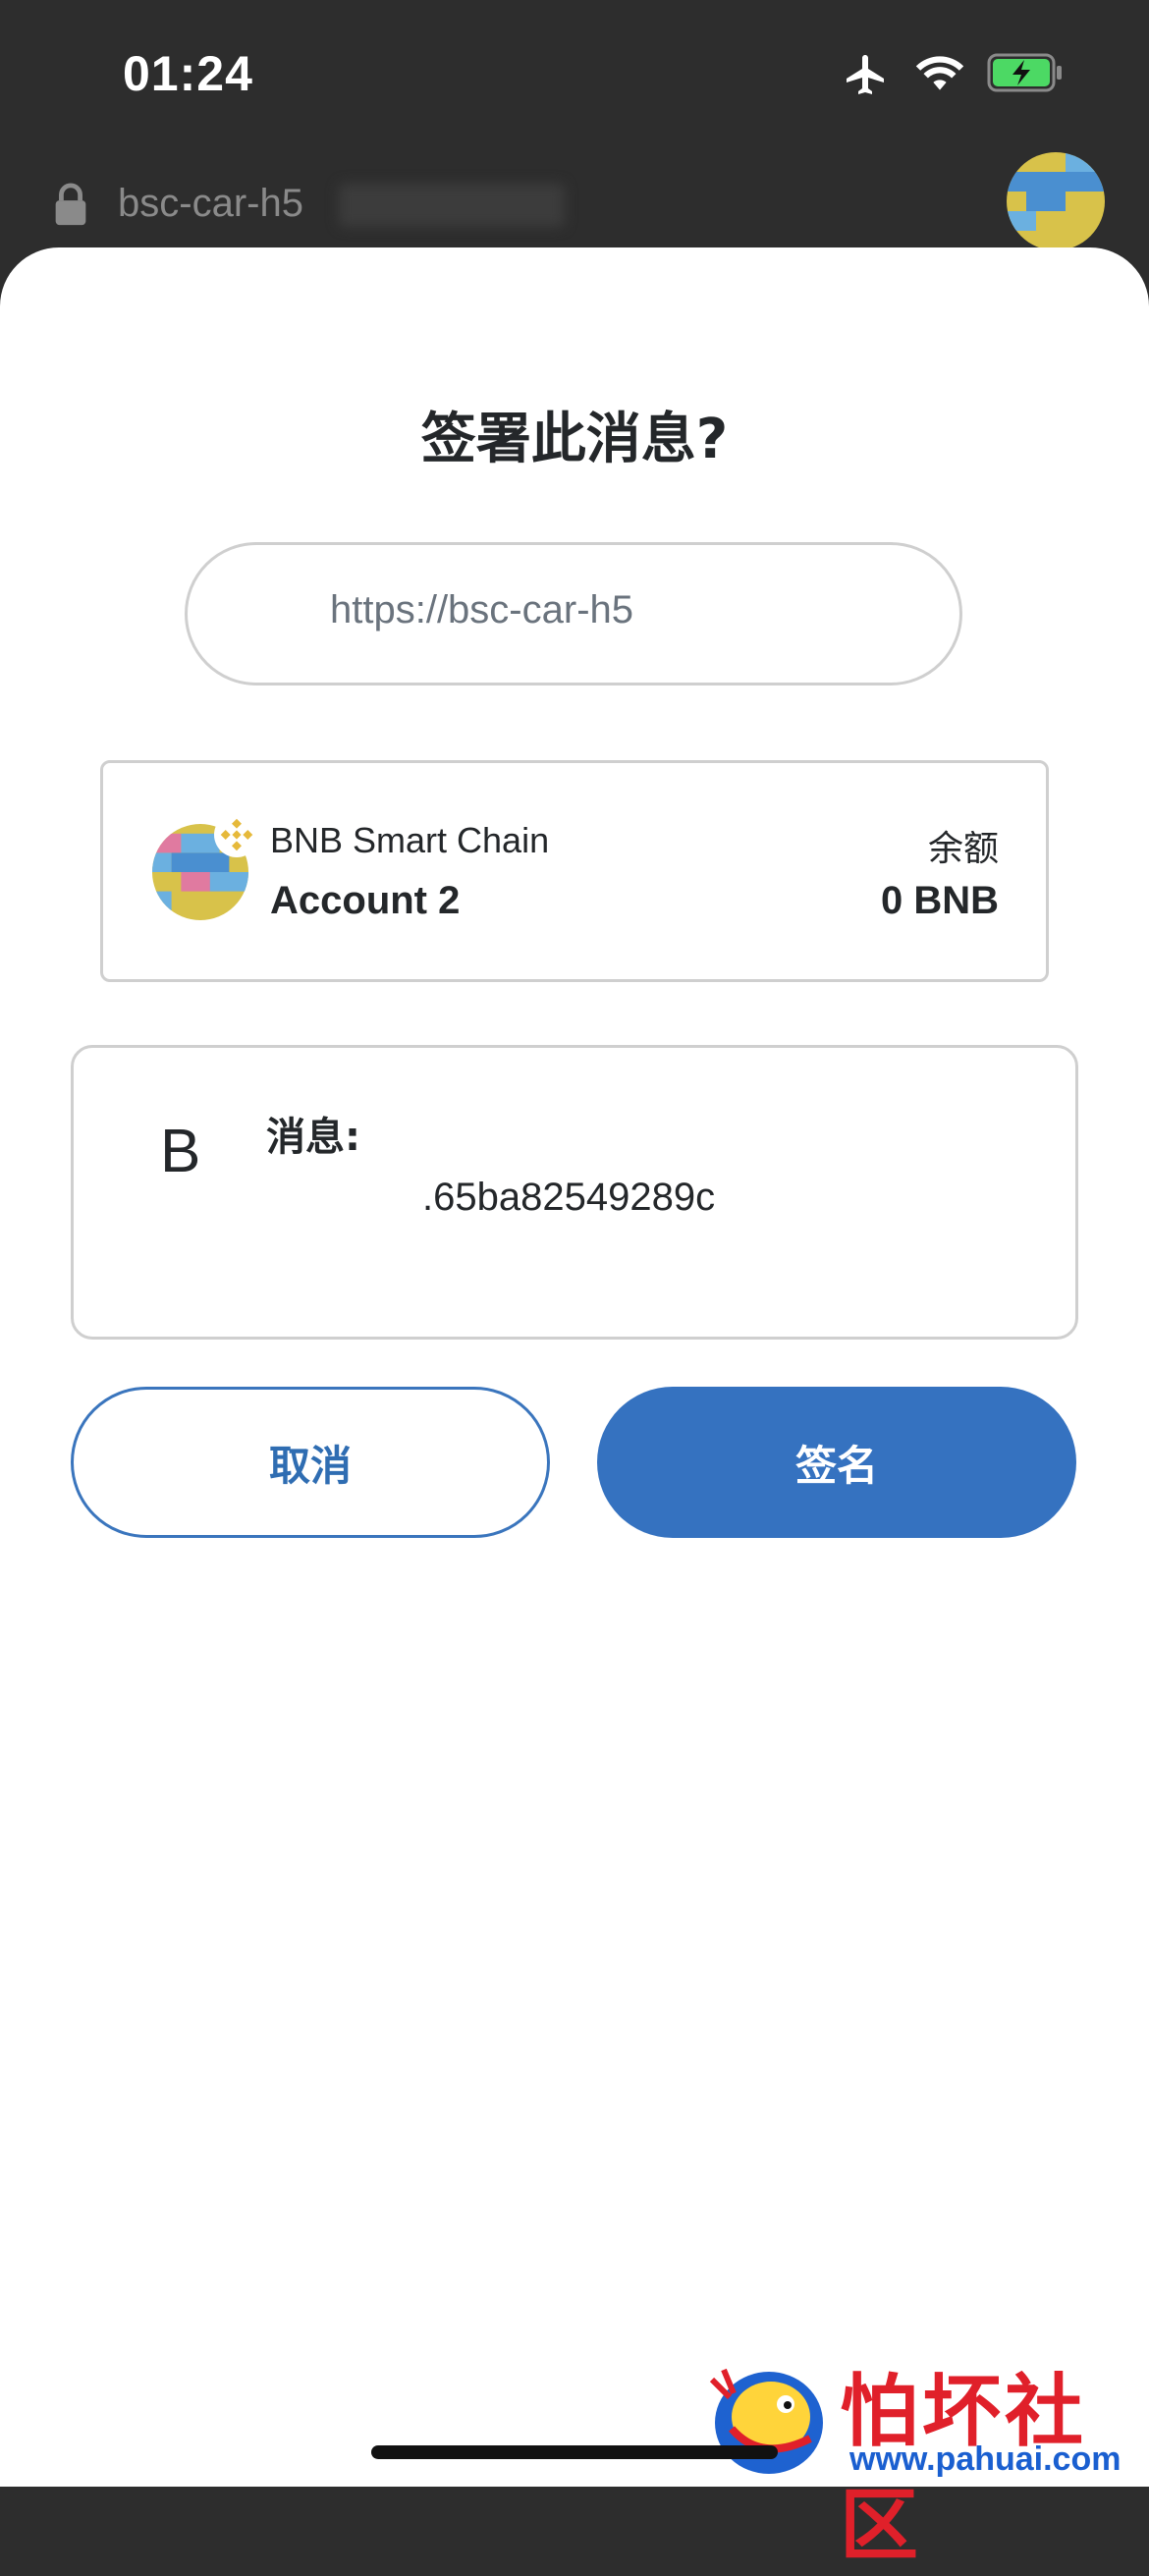 Image resolution: width=1149 pixels, height=2576 pixels. Describe the element at coordinates (410, 840) in the screenshot. I see `network-name: BNB Smart Chain` at that location.